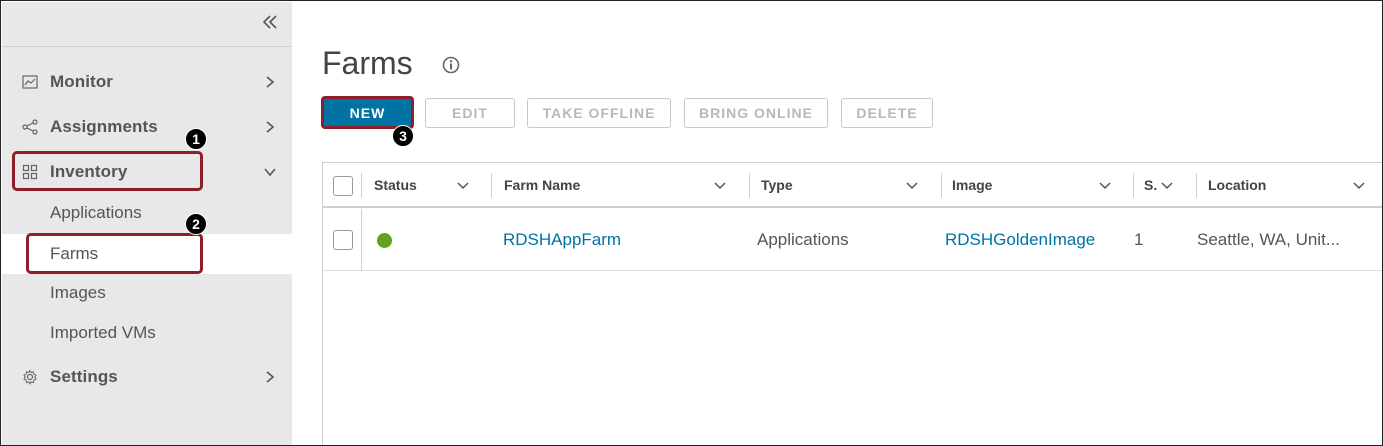  Describe the element at coordinates (562, 240) in the screenshot. I see `farm-name-link: RDSHAppFarm` at that location.